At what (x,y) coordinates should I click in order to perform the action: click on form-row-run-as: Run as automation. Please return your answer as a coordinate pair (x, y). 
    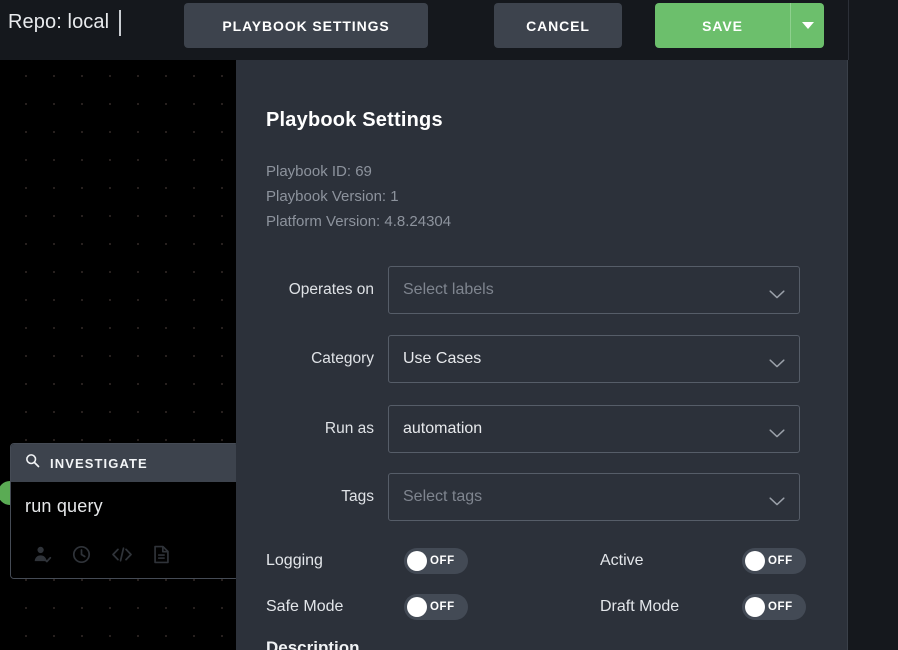
    Looking at the image, I should click on (542, 429).